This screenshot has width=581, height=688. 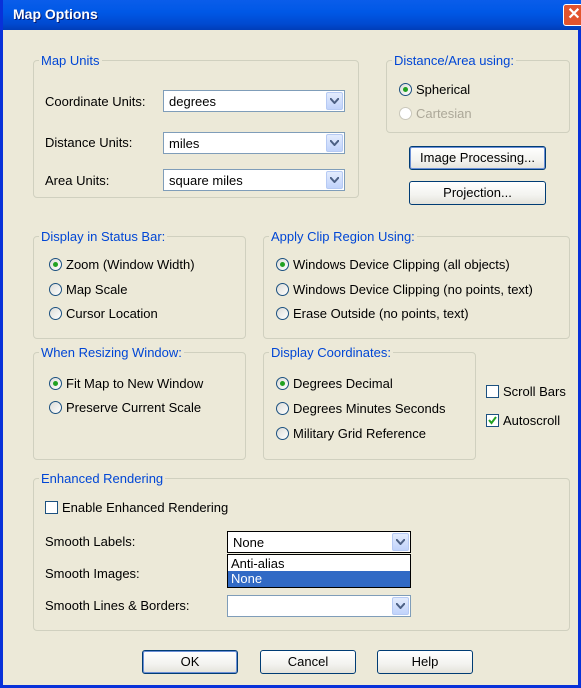 What do you see at coordinates (292, 15) in the screenshot?
I see `title-bar: Map Options ✕` at bounding box center [292, 15].